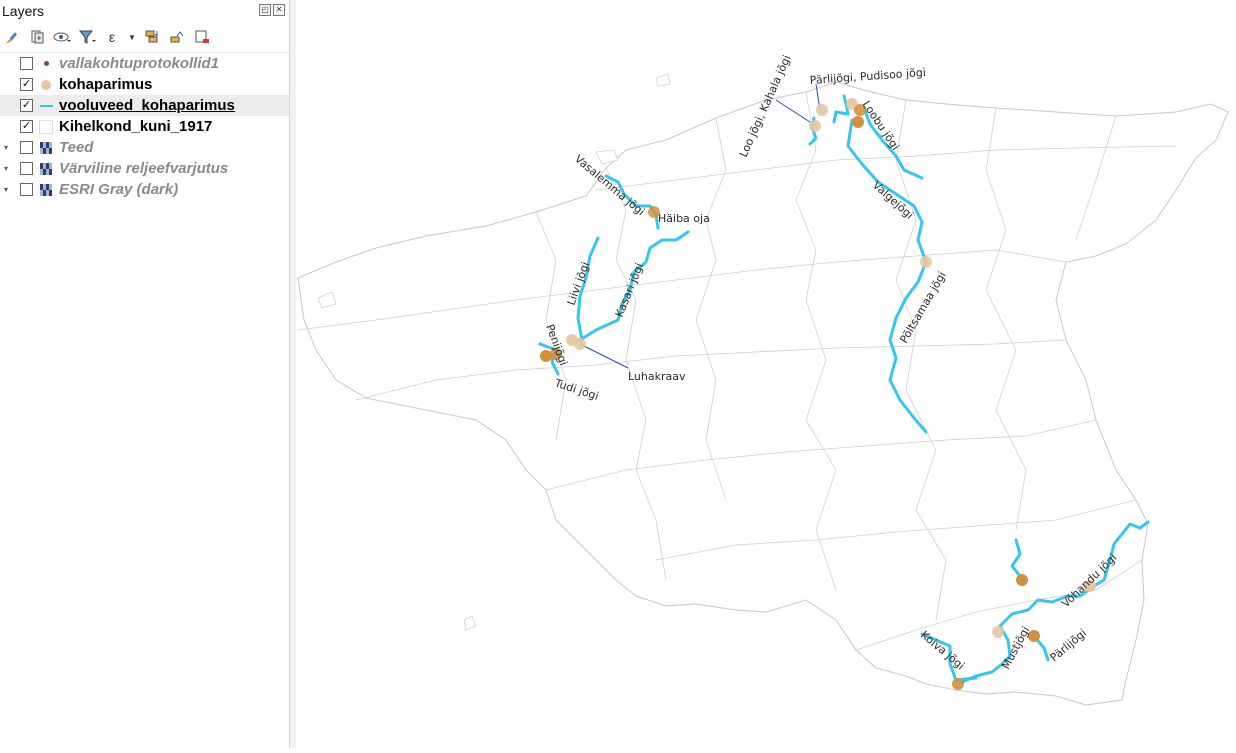 The width and height of the screenshot is (1236, 753). I want to click on panel-title: Layers, so click(23, 11).